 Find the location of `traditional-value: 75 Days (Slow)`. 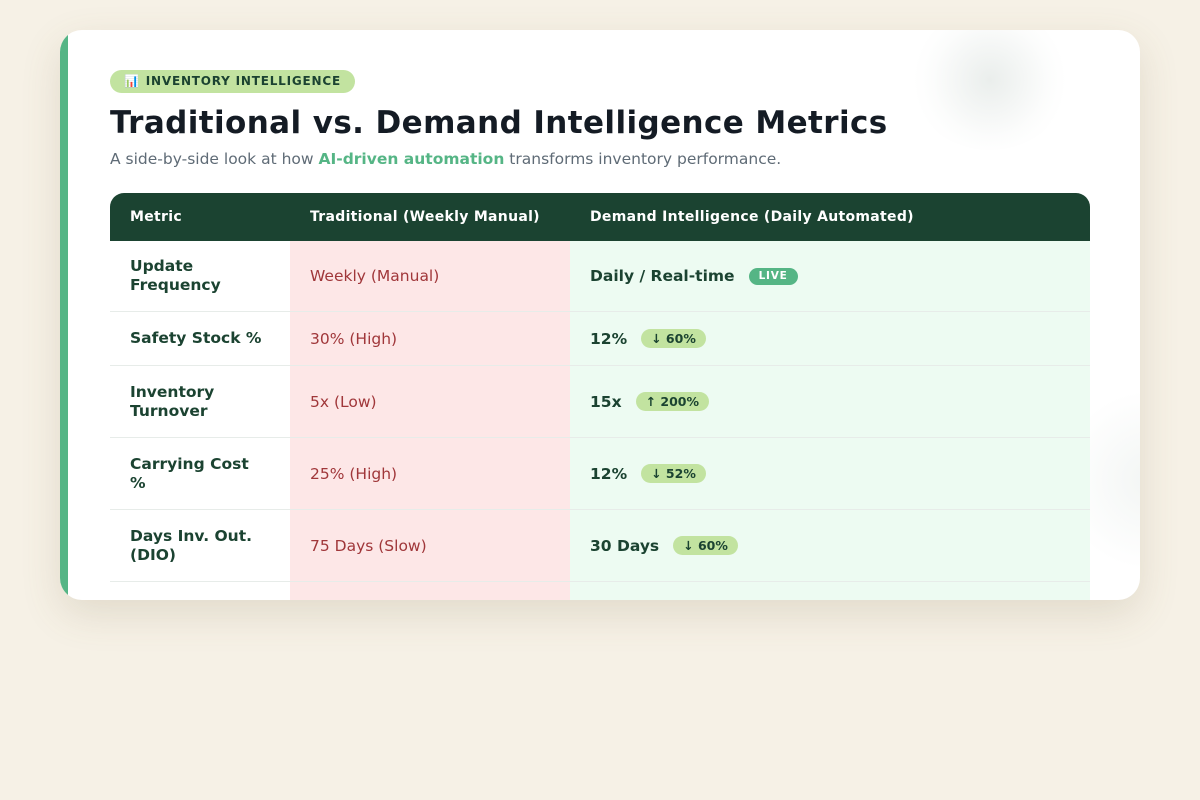

traditional-value: 75 Days (Slow) is located at coordinates (368, 545).